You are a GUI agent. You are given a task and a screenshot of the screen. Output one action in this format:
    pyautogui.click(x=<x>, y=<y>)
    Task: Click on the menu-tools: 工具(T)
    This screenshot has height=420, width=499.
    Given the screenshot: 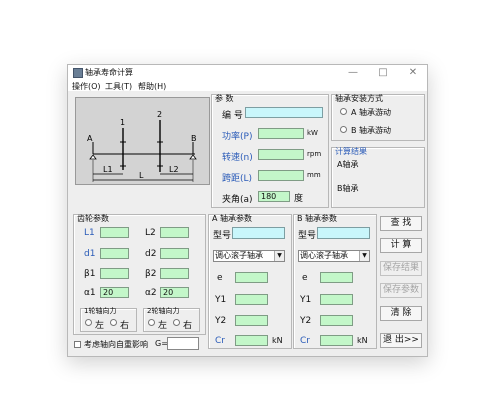 What is the action you would take?
    pyautogui.click(x=118, y=86)
    